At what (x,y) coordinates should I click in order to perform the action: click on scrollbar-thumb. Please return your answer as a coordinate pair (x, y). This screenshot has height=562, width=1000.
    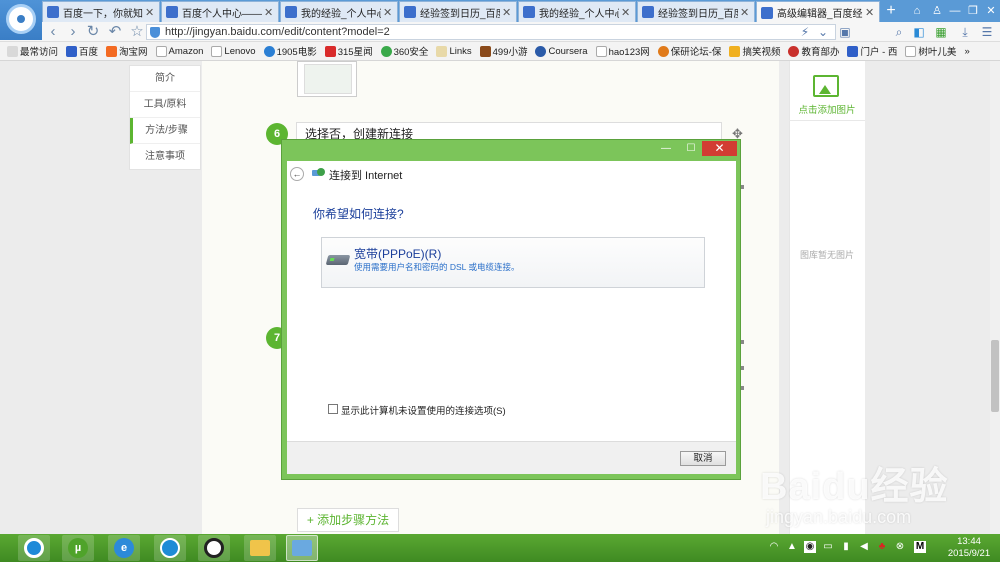
    Looking at the image, I should click on (995, 376).